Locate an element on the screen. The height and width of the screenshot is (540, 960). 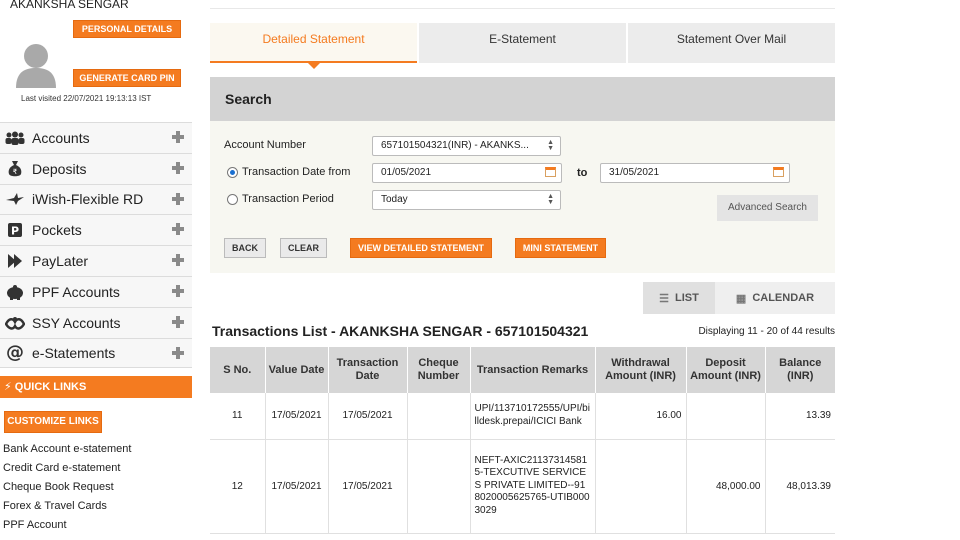
date-to-input: 31/05/2021 is located at coordinates (695, 173).